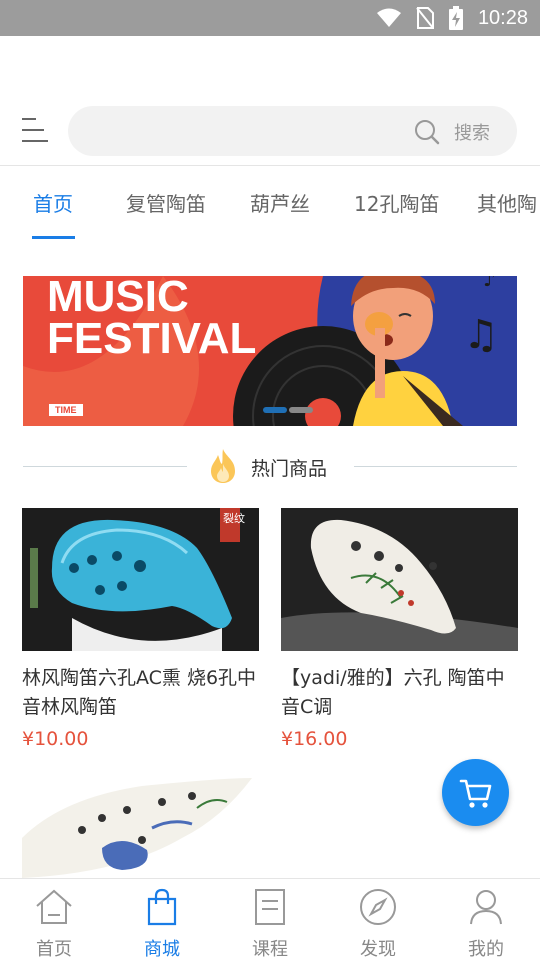 The height and width of the screenshot is (961, 540). What do you see at coordinates (314, 739) in the screenshot?
I see `product-price: ¥16.00` at bounding box center [314, 739].